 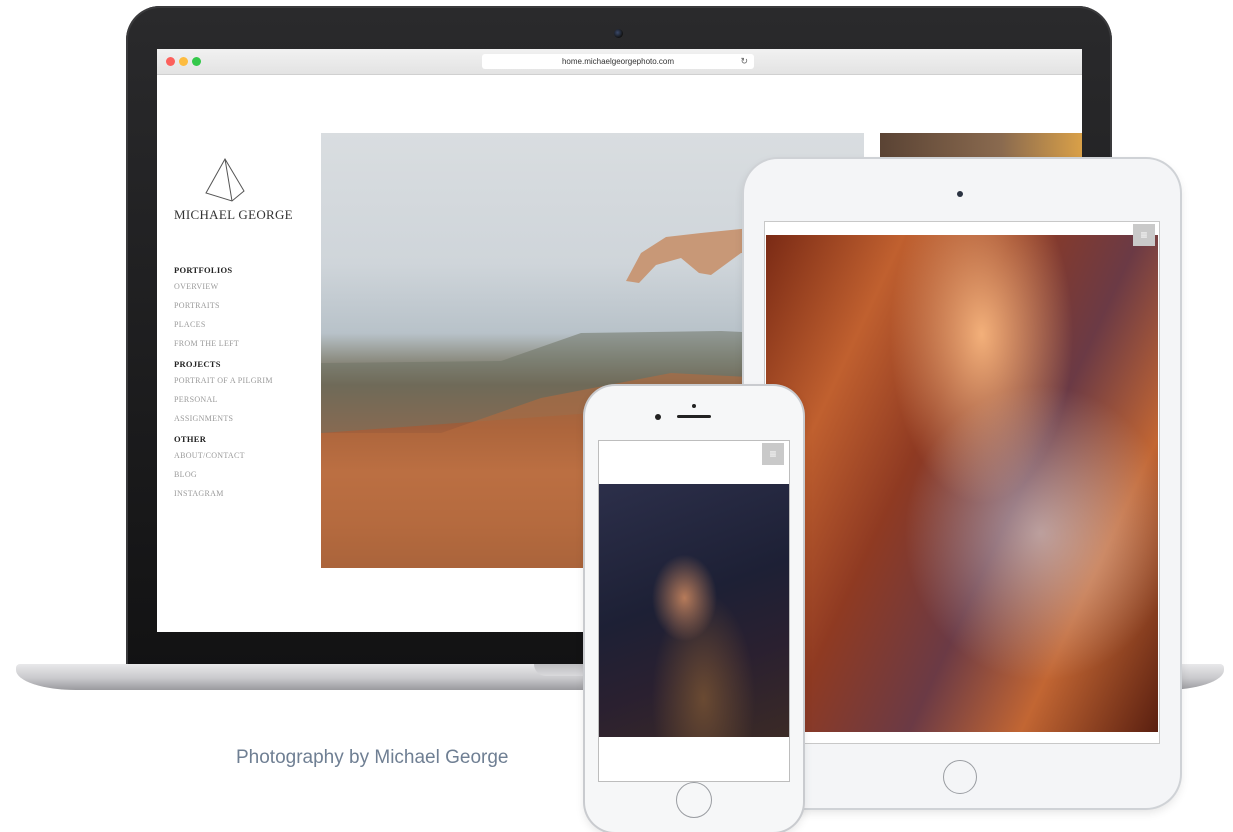 I want to click on nav-item-overview: OVERVIEW, so click(x=244, y=286).